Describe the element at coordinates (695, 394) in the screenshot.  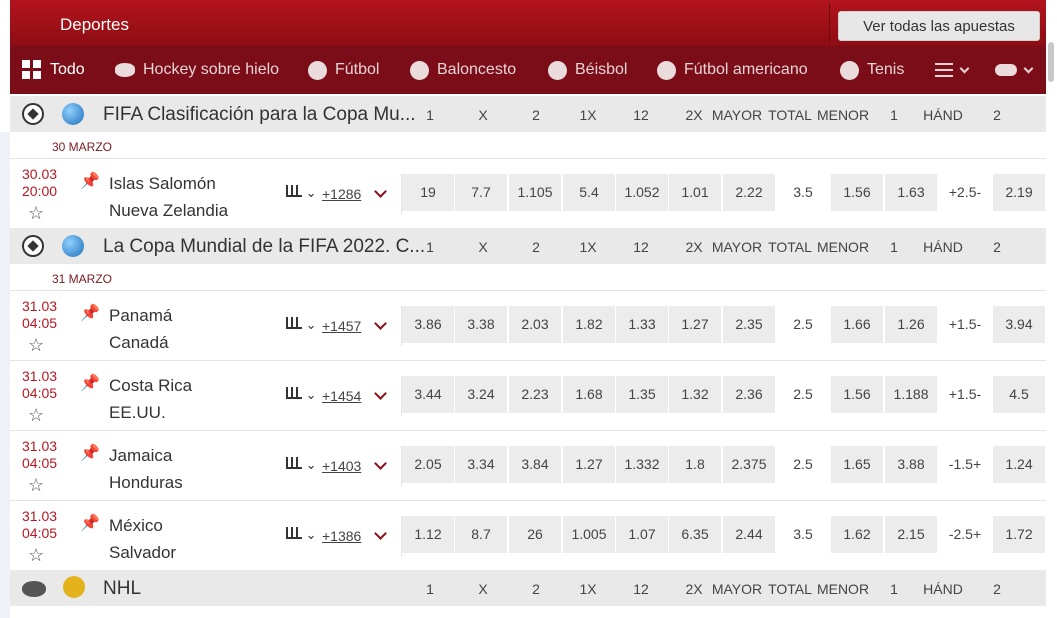
I see `odd-cell: 1.32` at that location.